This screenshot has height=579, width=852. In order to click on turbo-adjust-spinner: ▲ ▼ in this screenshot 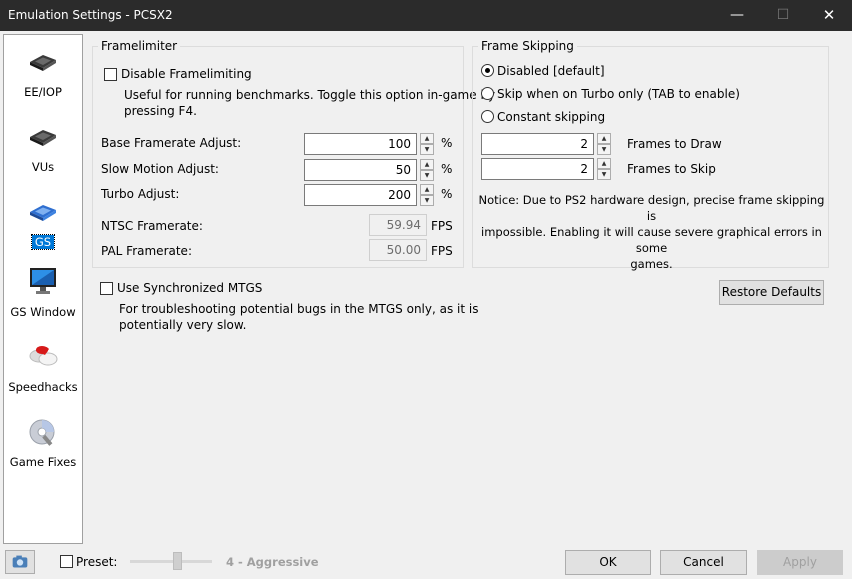, I will do `click(427, 195)`.